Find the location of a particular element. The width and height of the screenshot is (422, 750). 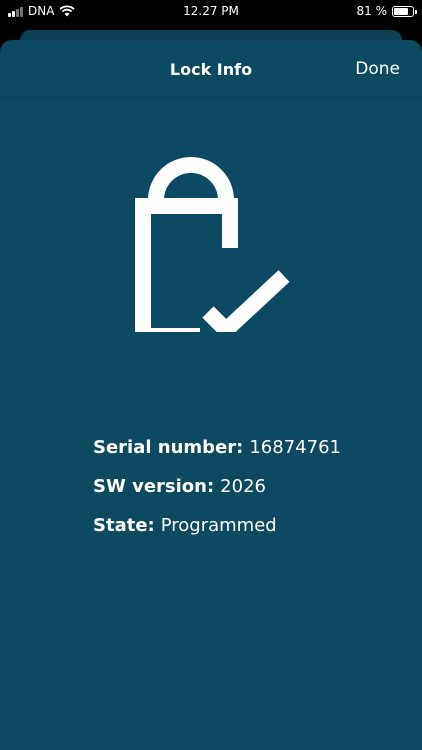

serial-number-row: Serial number: 16874761 is located at coordinates (217, 453).